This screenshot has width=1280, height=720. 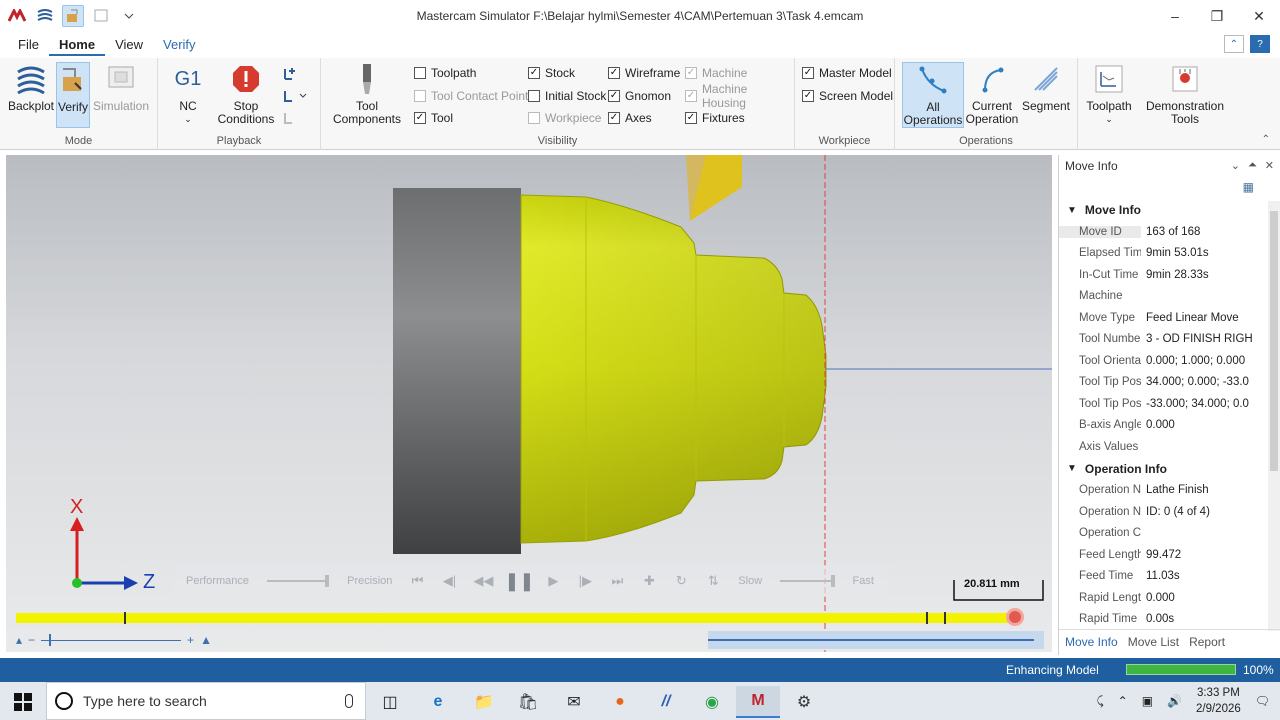 I want to click on tab-move-list: Move List, so click(x=1153, y=642).